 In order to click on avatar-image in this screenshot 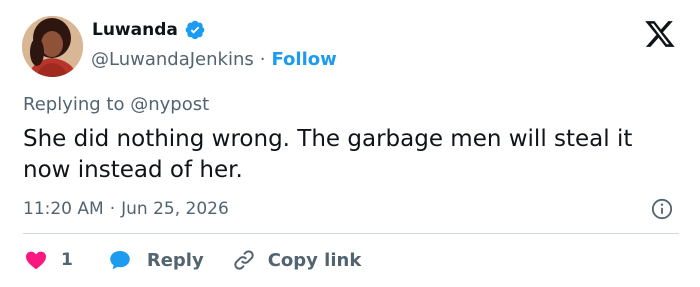, I will do `click(52, 46)`.